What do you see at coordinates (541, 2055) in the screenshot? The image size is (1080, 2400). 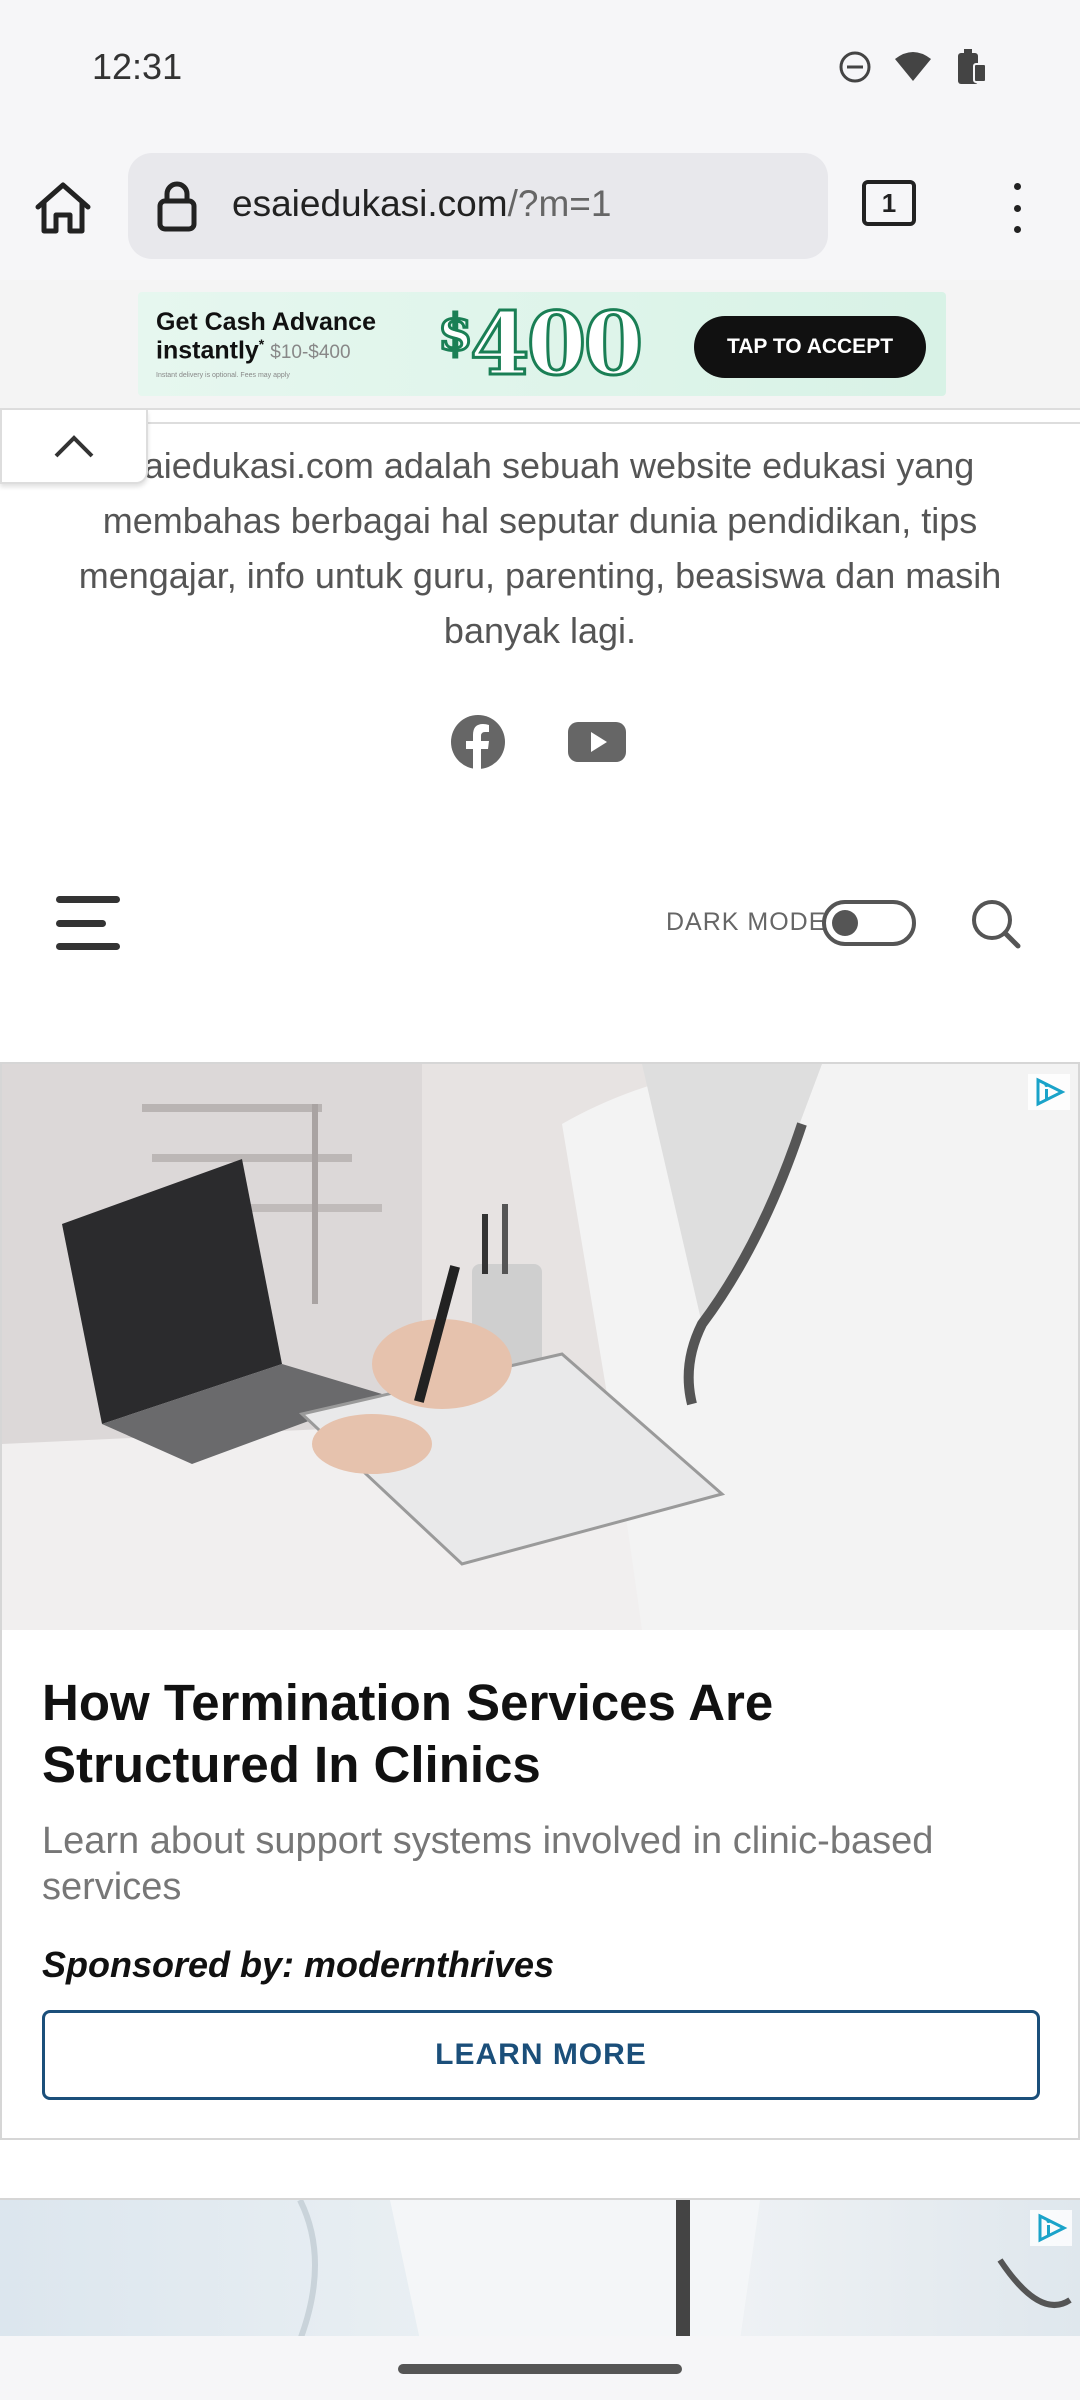 I see `learn-more-button: LEARN MORE` at bounding box center [541, 2055].